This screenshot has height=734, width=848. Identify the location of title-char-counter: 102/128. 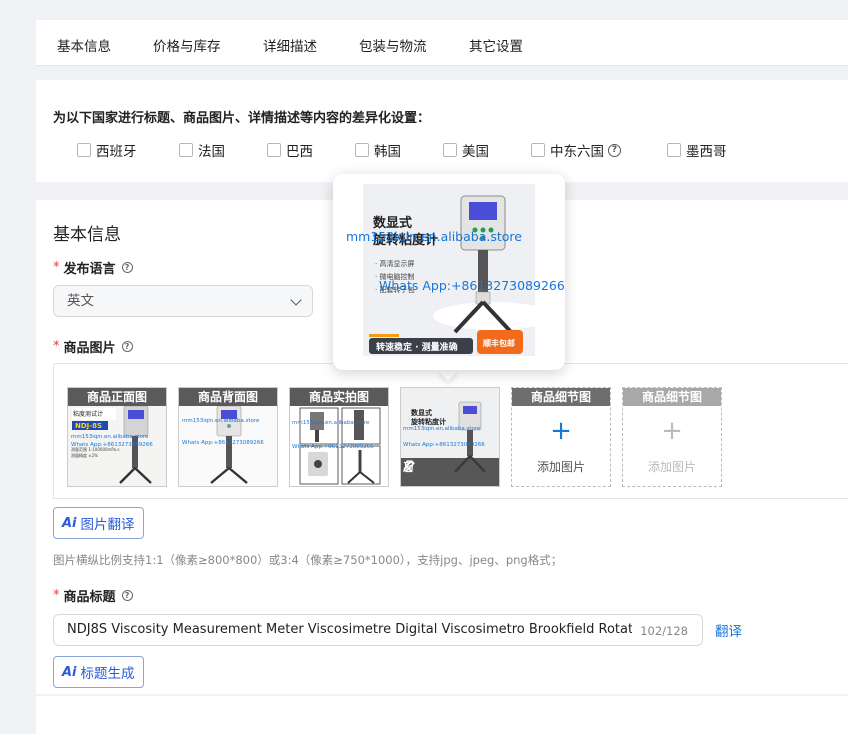
(664, 631).